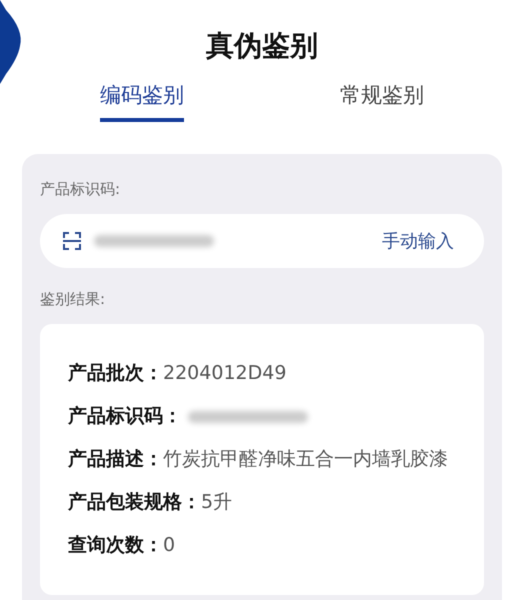  I want to click on page-title: 真伪鉴别, so click(262, 46).